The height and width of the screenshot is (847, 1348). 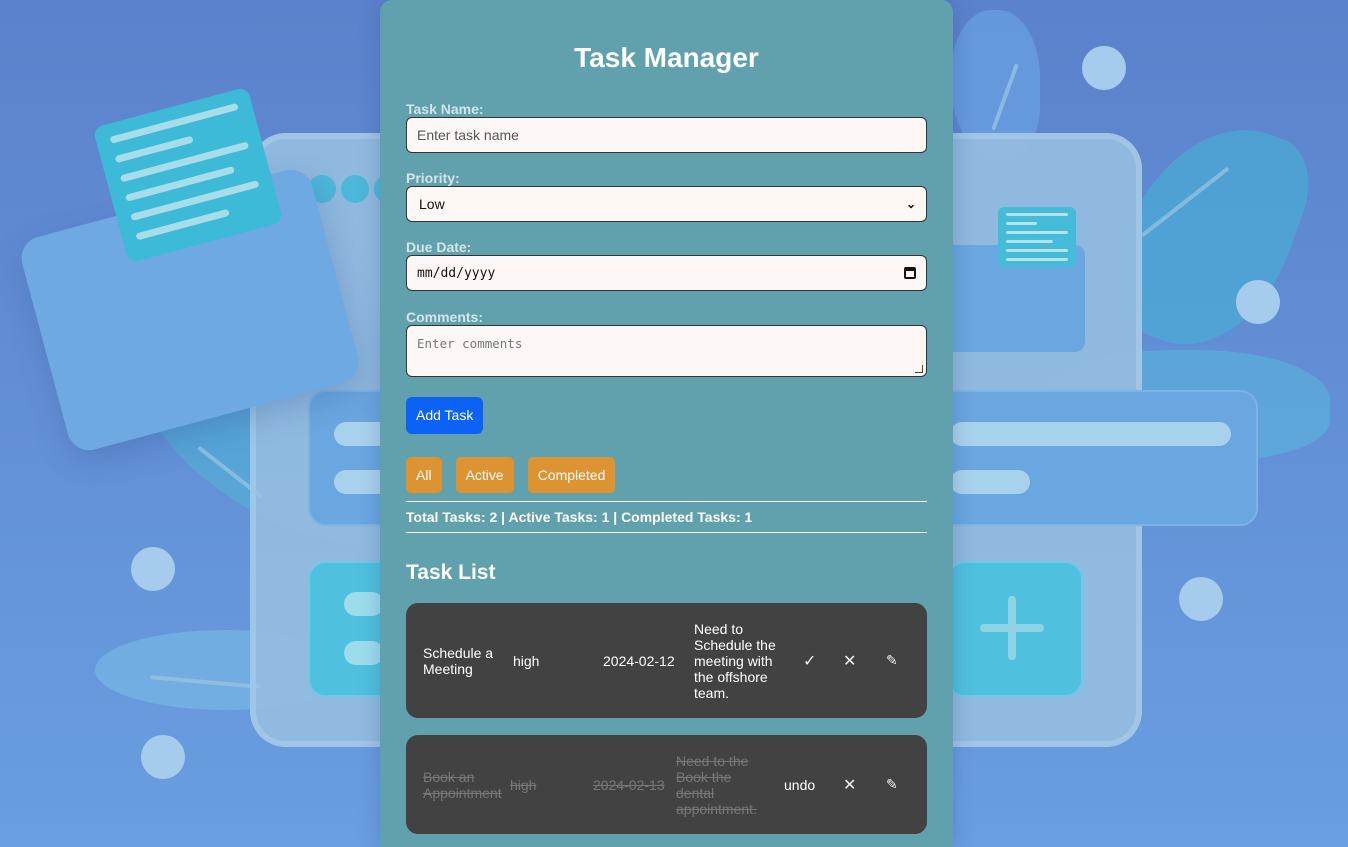 What do you see at coordinates (432, 204) in the screenshot?
I see `priority-value: Low` at bounding box center [432, 204].